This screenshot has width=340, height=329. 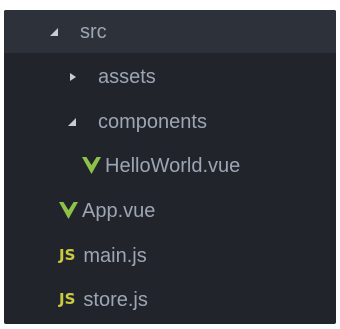 What do you see at coordinates (119, 210) in the screenshot?
I see `tree-file-label: App.vue` at bounding box center [119, 210].